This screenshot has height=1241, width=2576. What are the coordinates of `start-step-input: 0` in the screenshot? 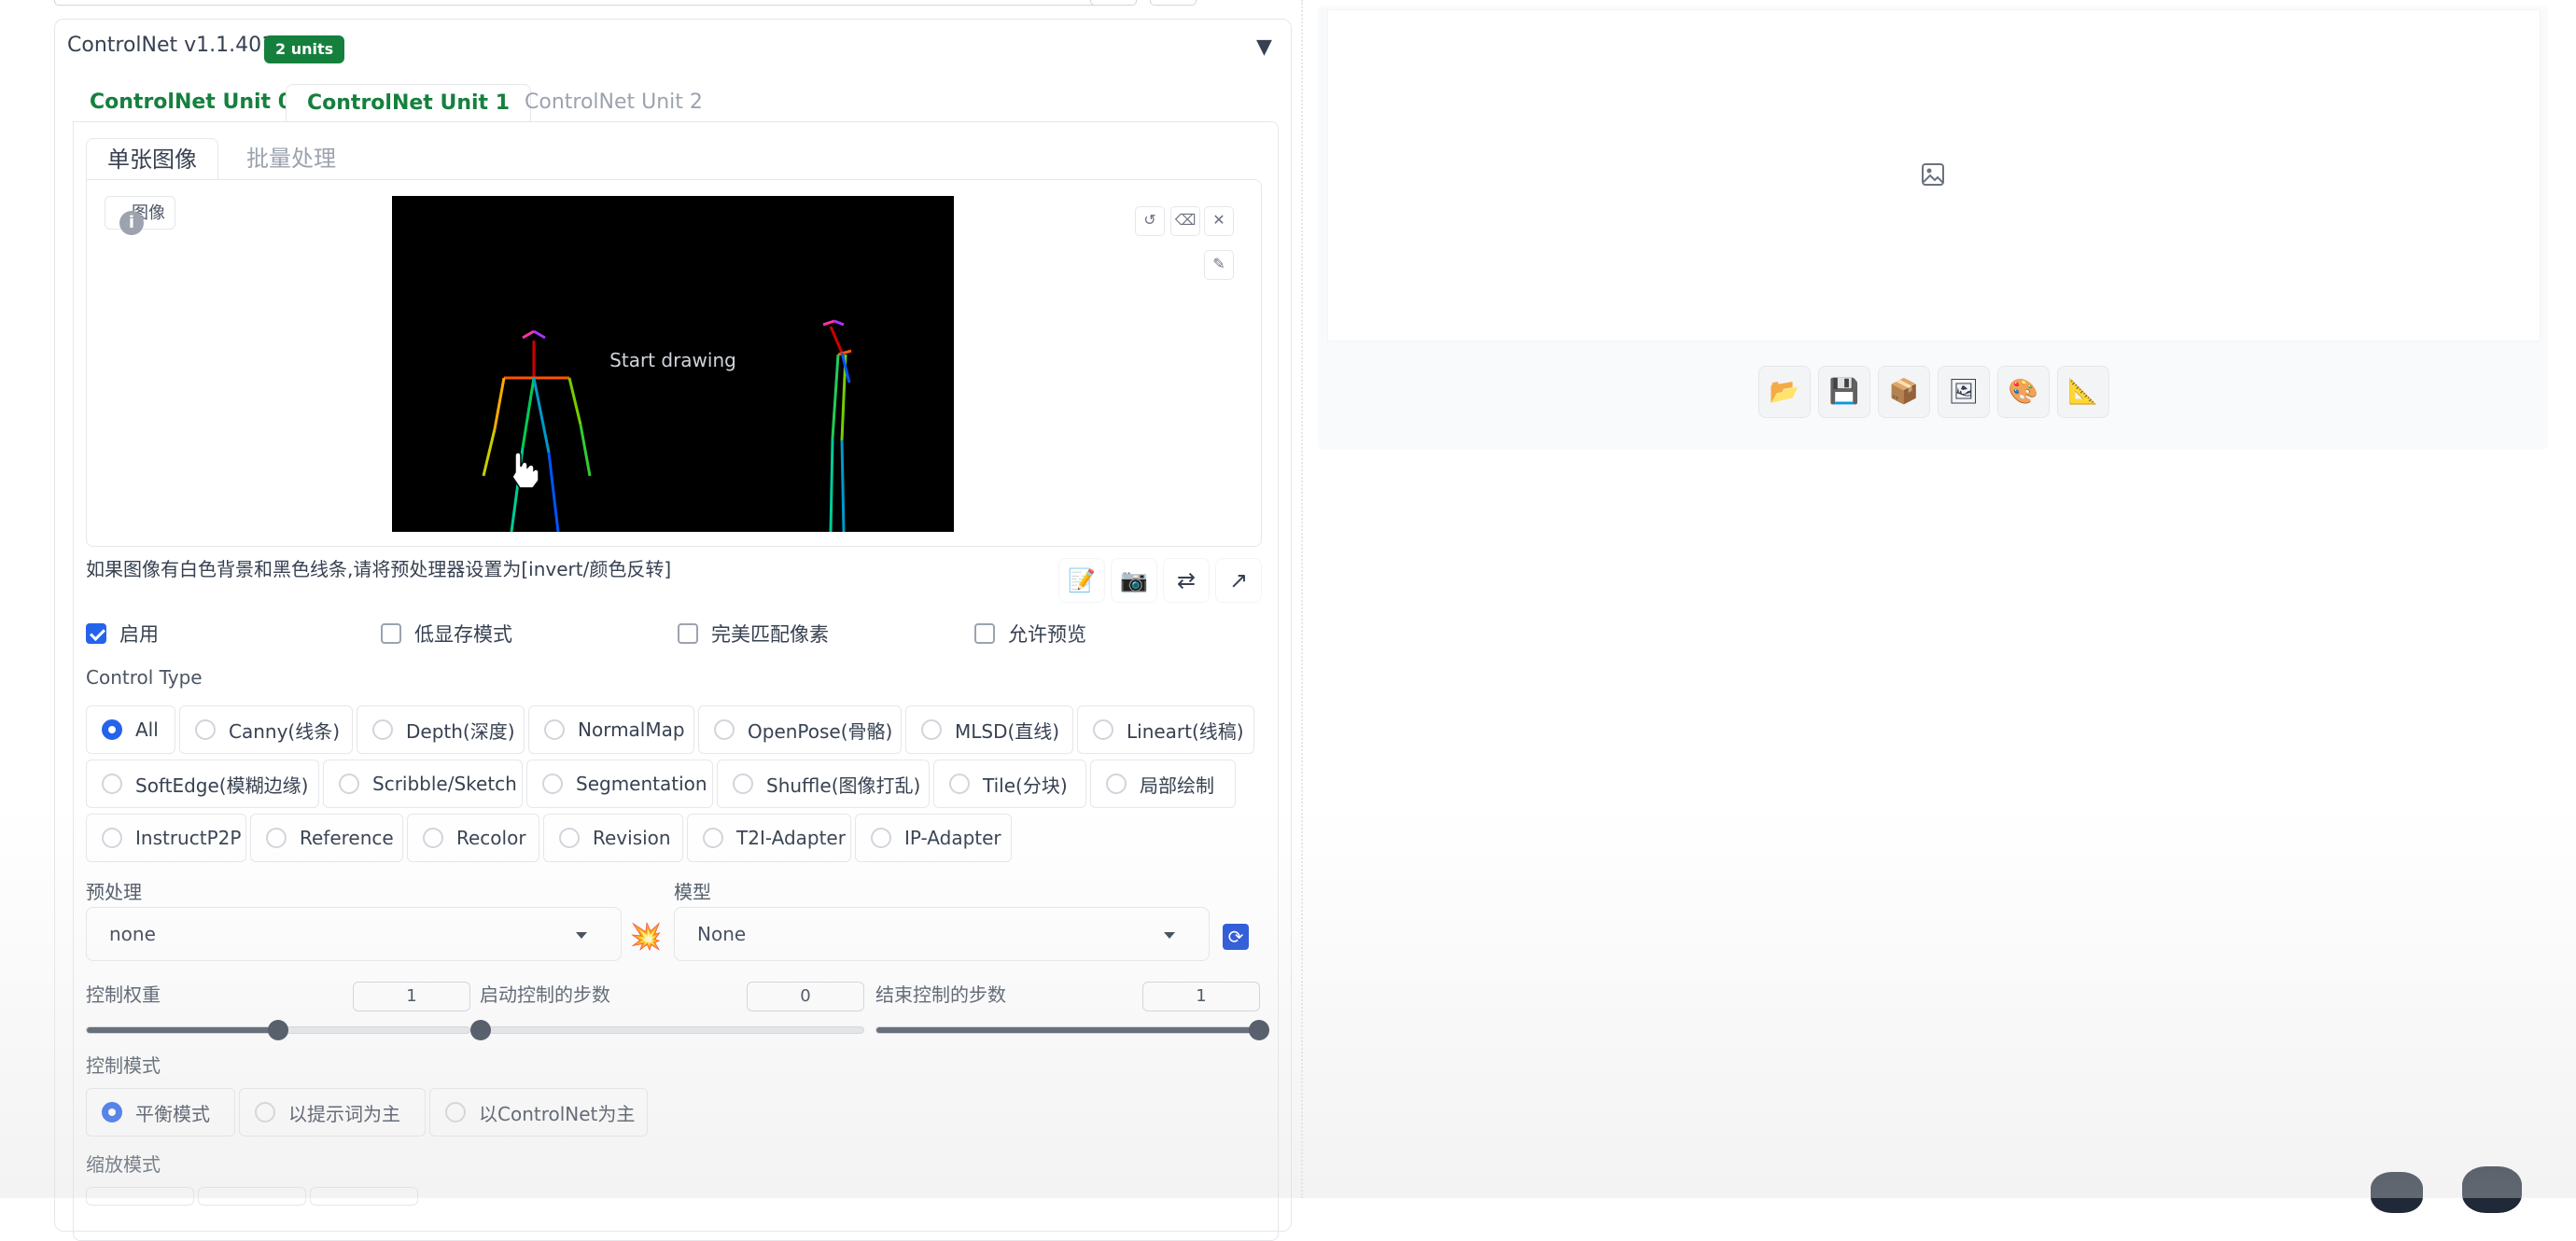 It's located at (805, 996).